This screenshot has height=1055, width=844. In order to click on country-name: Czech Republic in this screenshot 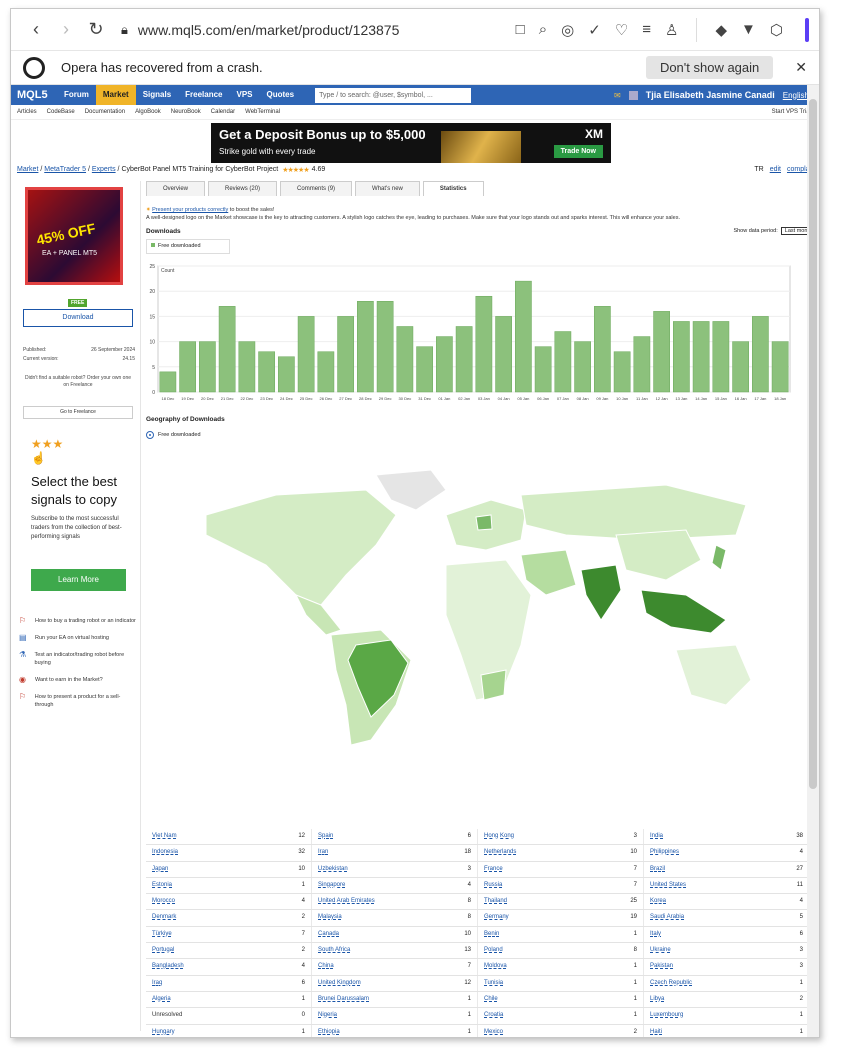, I will do `click(671, 983)`.